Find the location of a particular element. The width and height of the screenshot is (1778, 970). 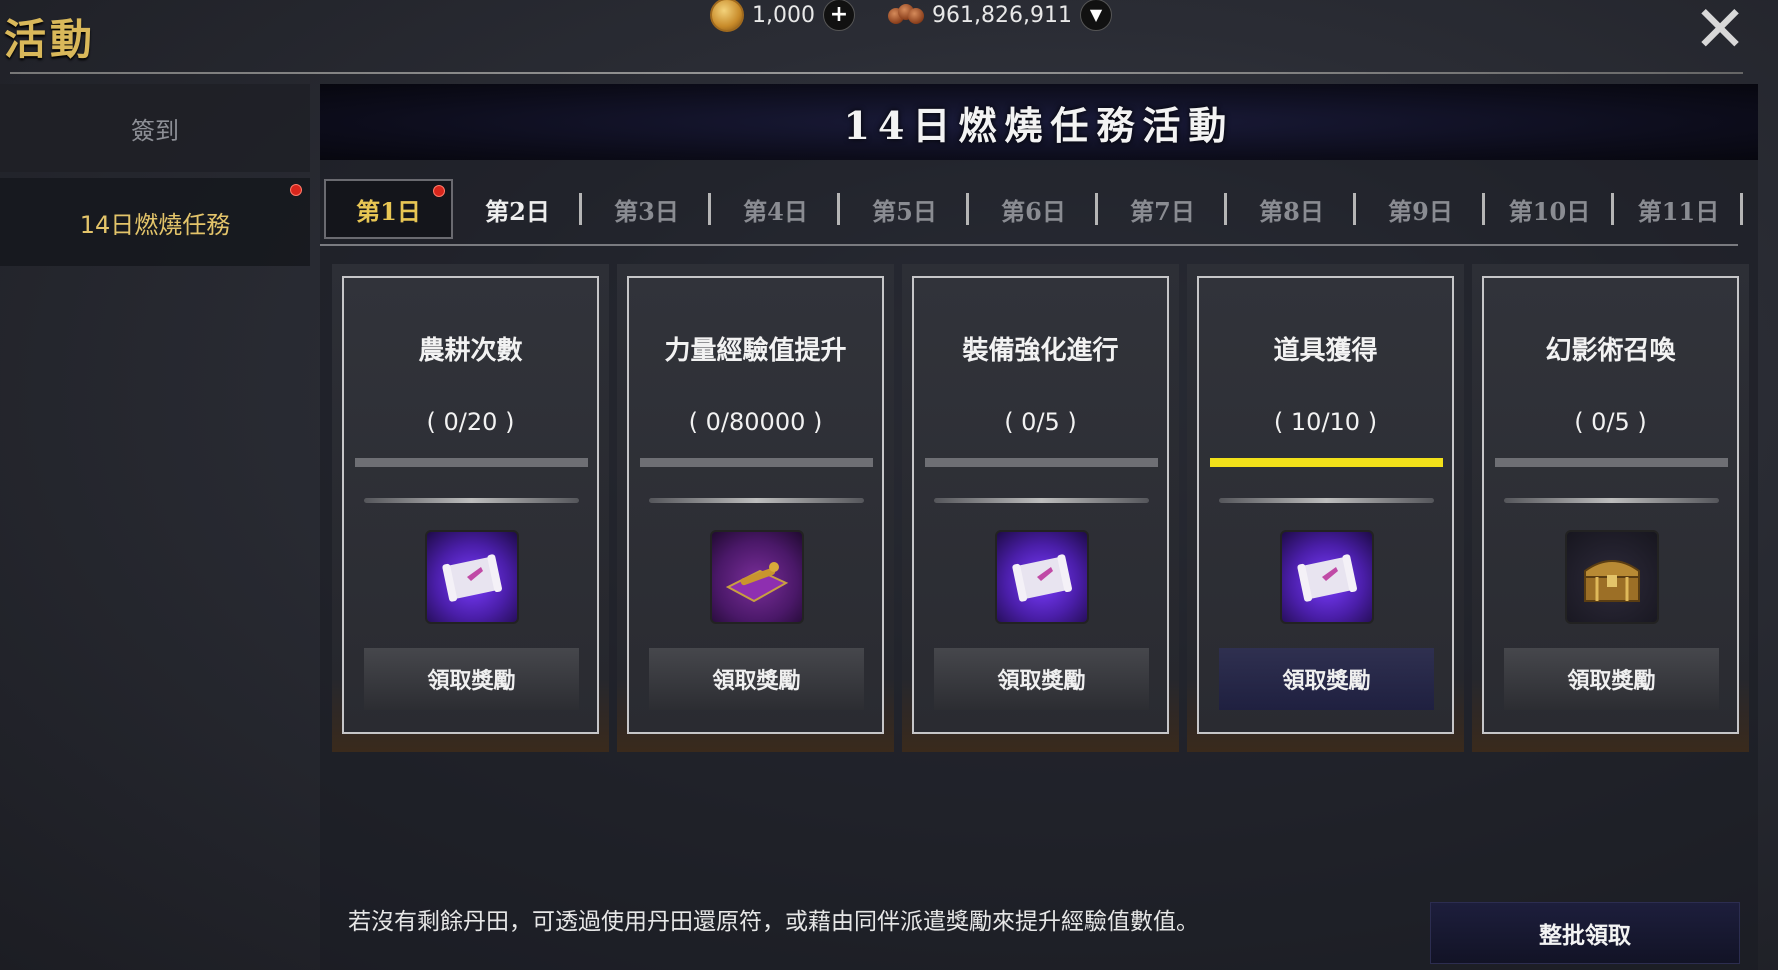

tab-label: 第1日 is located at coordinates (388, 211).